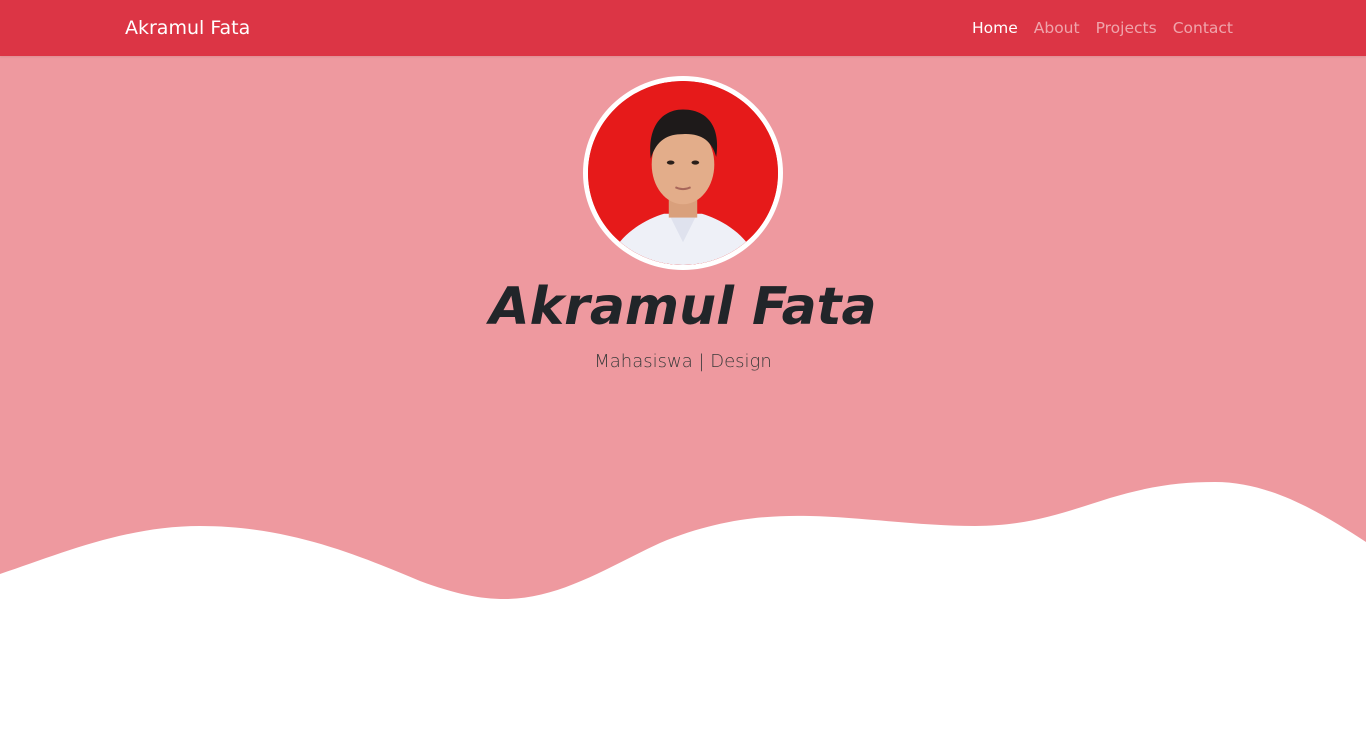 This screenshot has width=1366, height=735. What do you see at coordinates (683, 28) in the screenshot?
I see `navbar: Akramul Fata Home About Projects Contact` at bounding box center [683, 28].